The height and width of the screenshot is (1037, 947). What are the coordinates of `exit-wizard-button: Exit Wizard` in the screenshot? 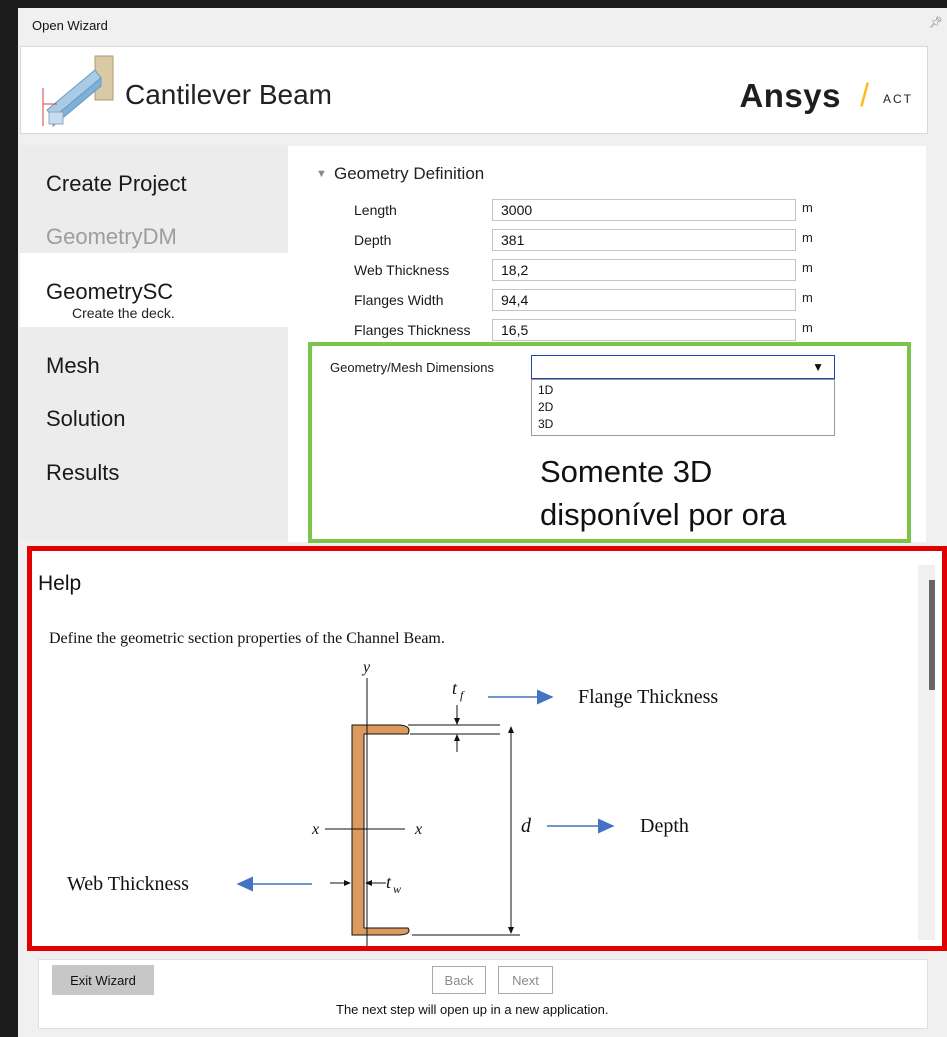 It's located at (103, 980).